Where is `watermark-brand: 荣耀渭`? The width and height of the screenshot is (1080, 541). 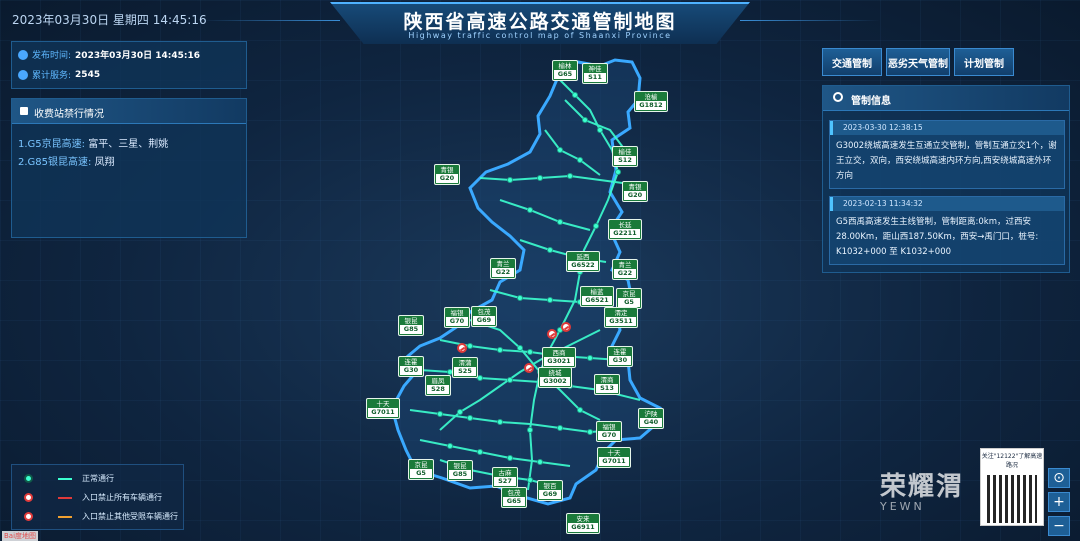
watermark-brand: 荣耀渭 is located at coordinates (922, 487).